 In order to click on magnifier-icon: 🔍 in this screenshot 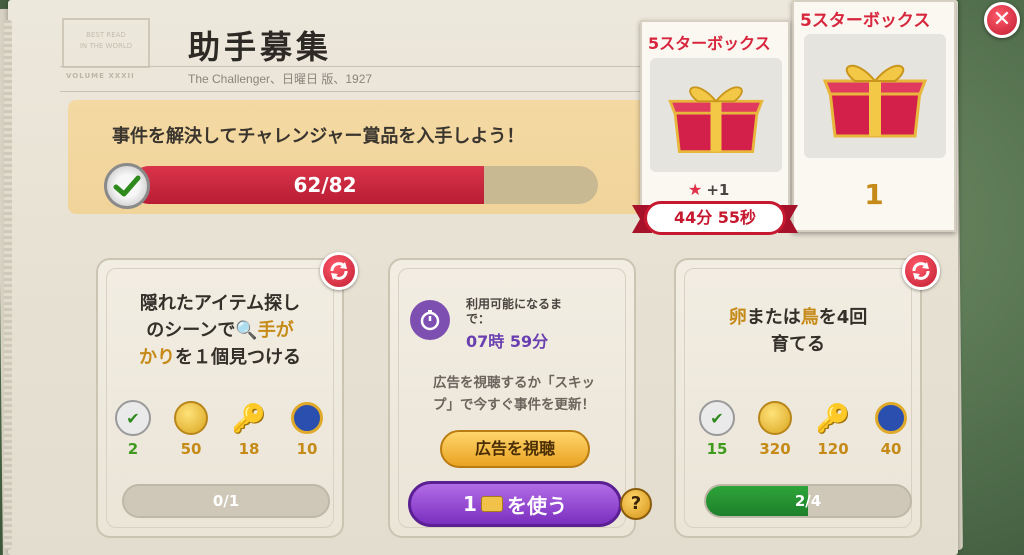, I will do `click(246, 330)`.